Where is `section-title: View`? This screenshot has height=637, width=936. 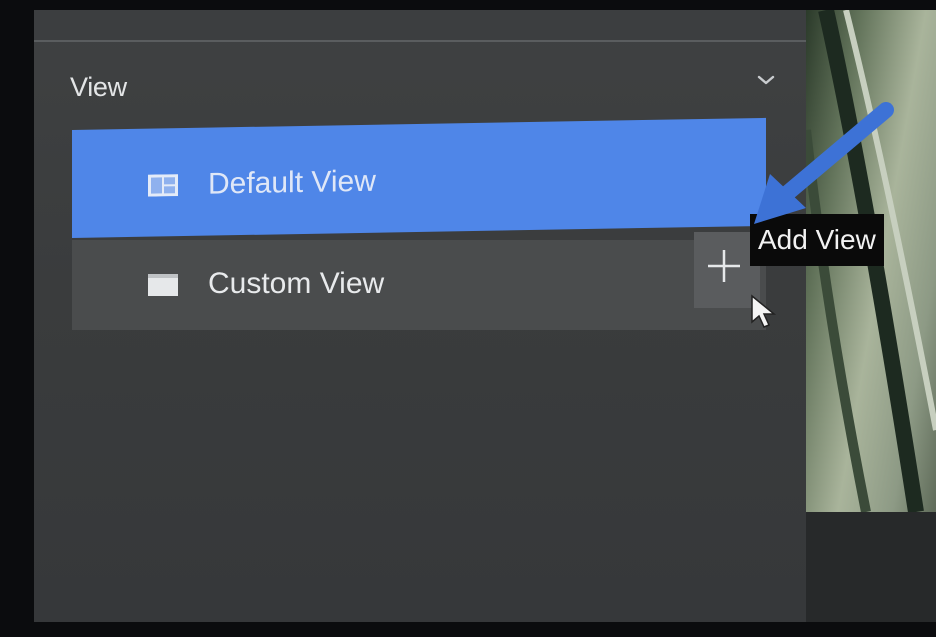 section-title: View is located at coordinates (98, 87).